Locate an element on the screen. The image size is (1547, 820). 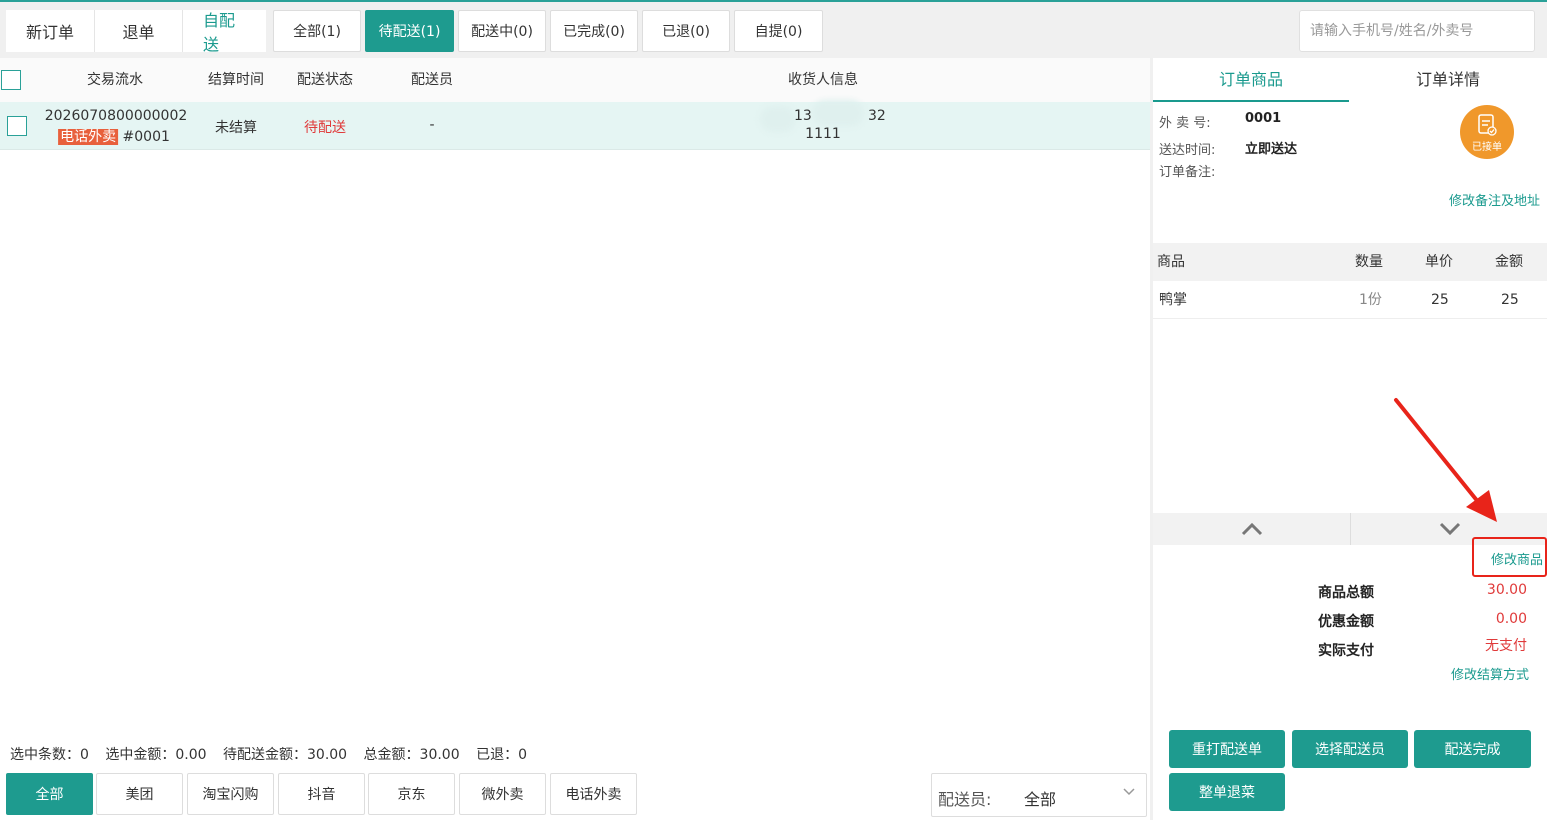
status-tab-all: 全部(1) is located at coordinates (317, 31).